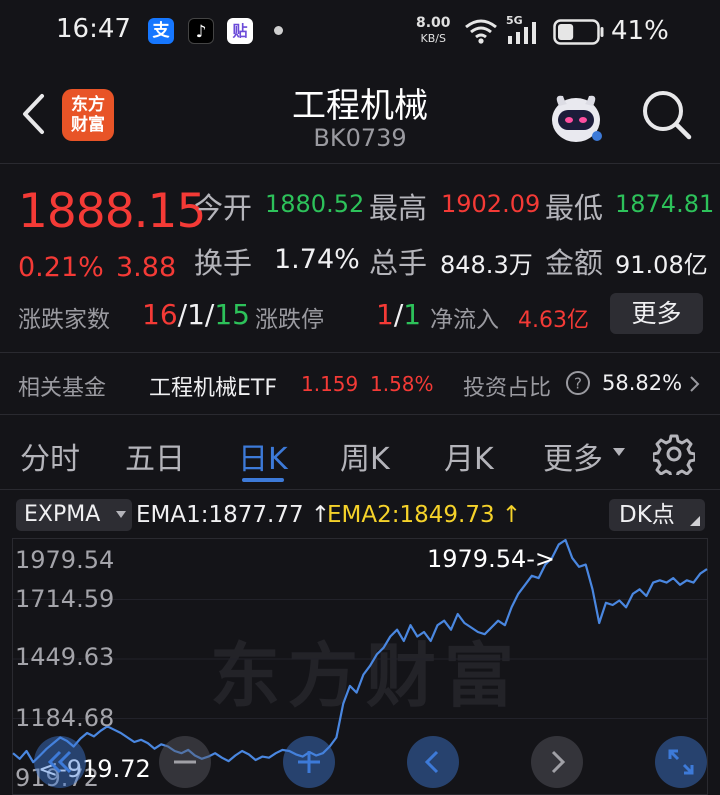 Image resolution: width=720 pixels, height=795 pixels. Describe the element at coordinates (522, 33) in the screenshot. I see `signal-icon` at that location.